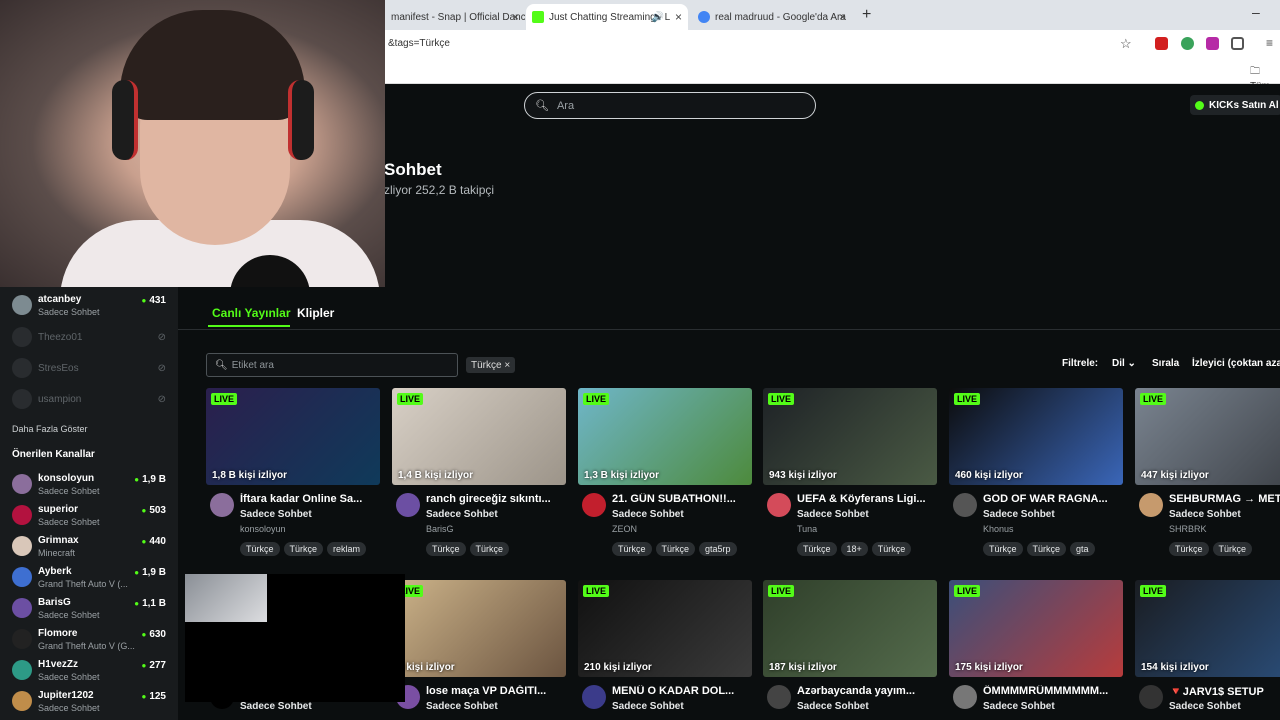 This screenshot has height=720, width=1280. Describe the element at coordinates (419, 43) in the screenshot. I see `url-text: &tags=Türkçe` at that location.